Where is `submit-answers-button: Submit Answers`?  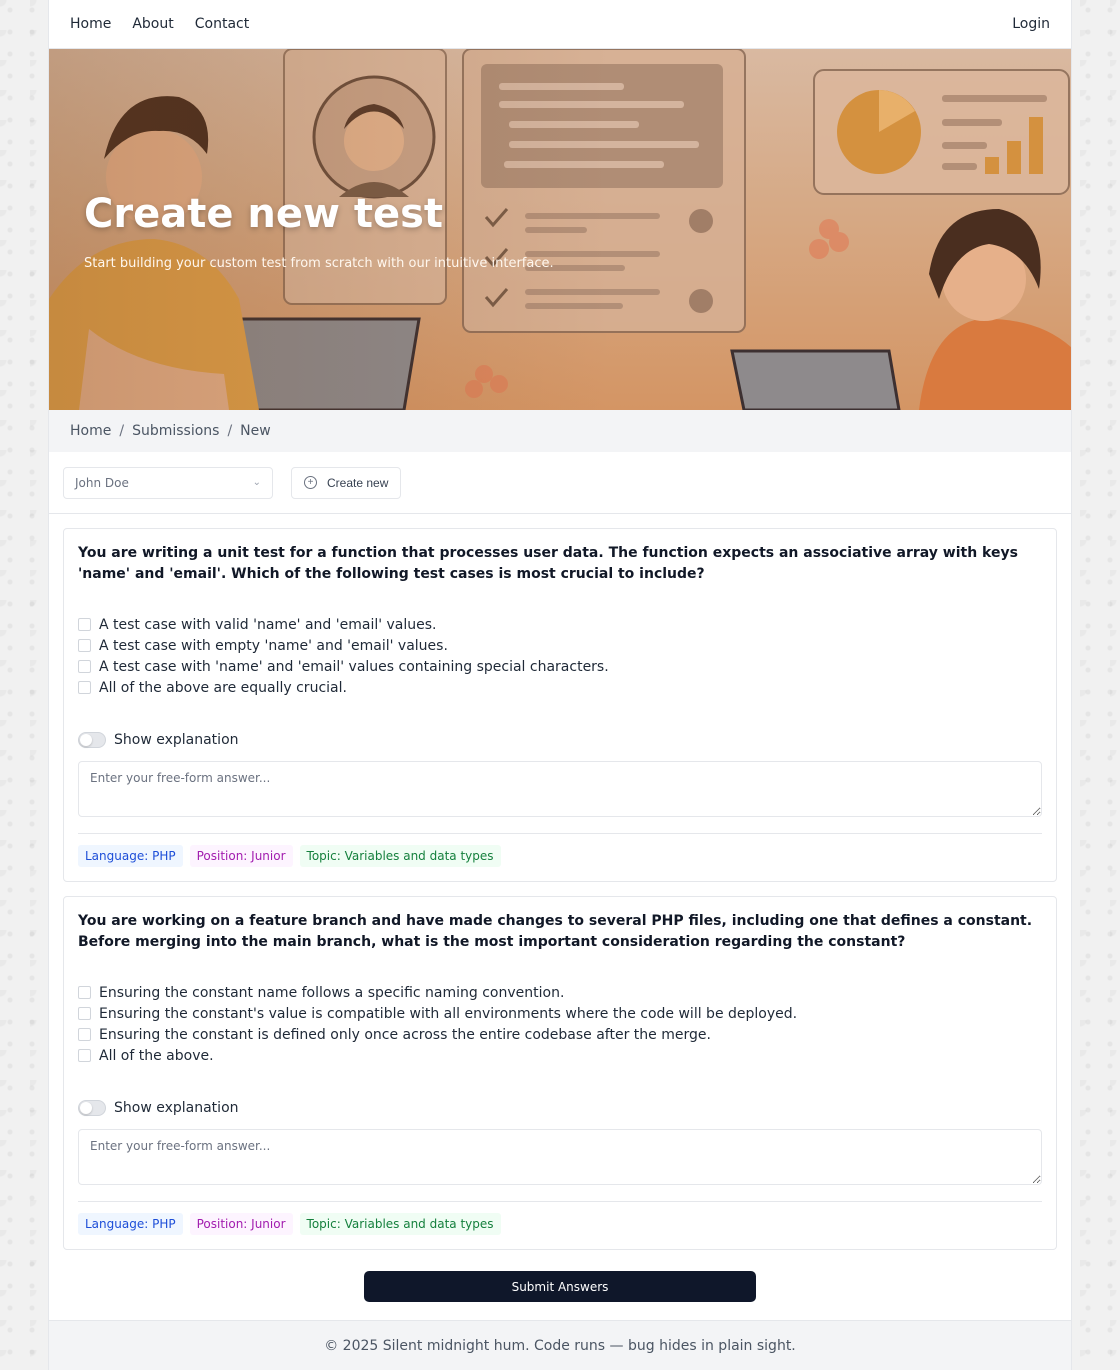
submit-answers-button: Submit Answers is located at coordinates (560, 1286).